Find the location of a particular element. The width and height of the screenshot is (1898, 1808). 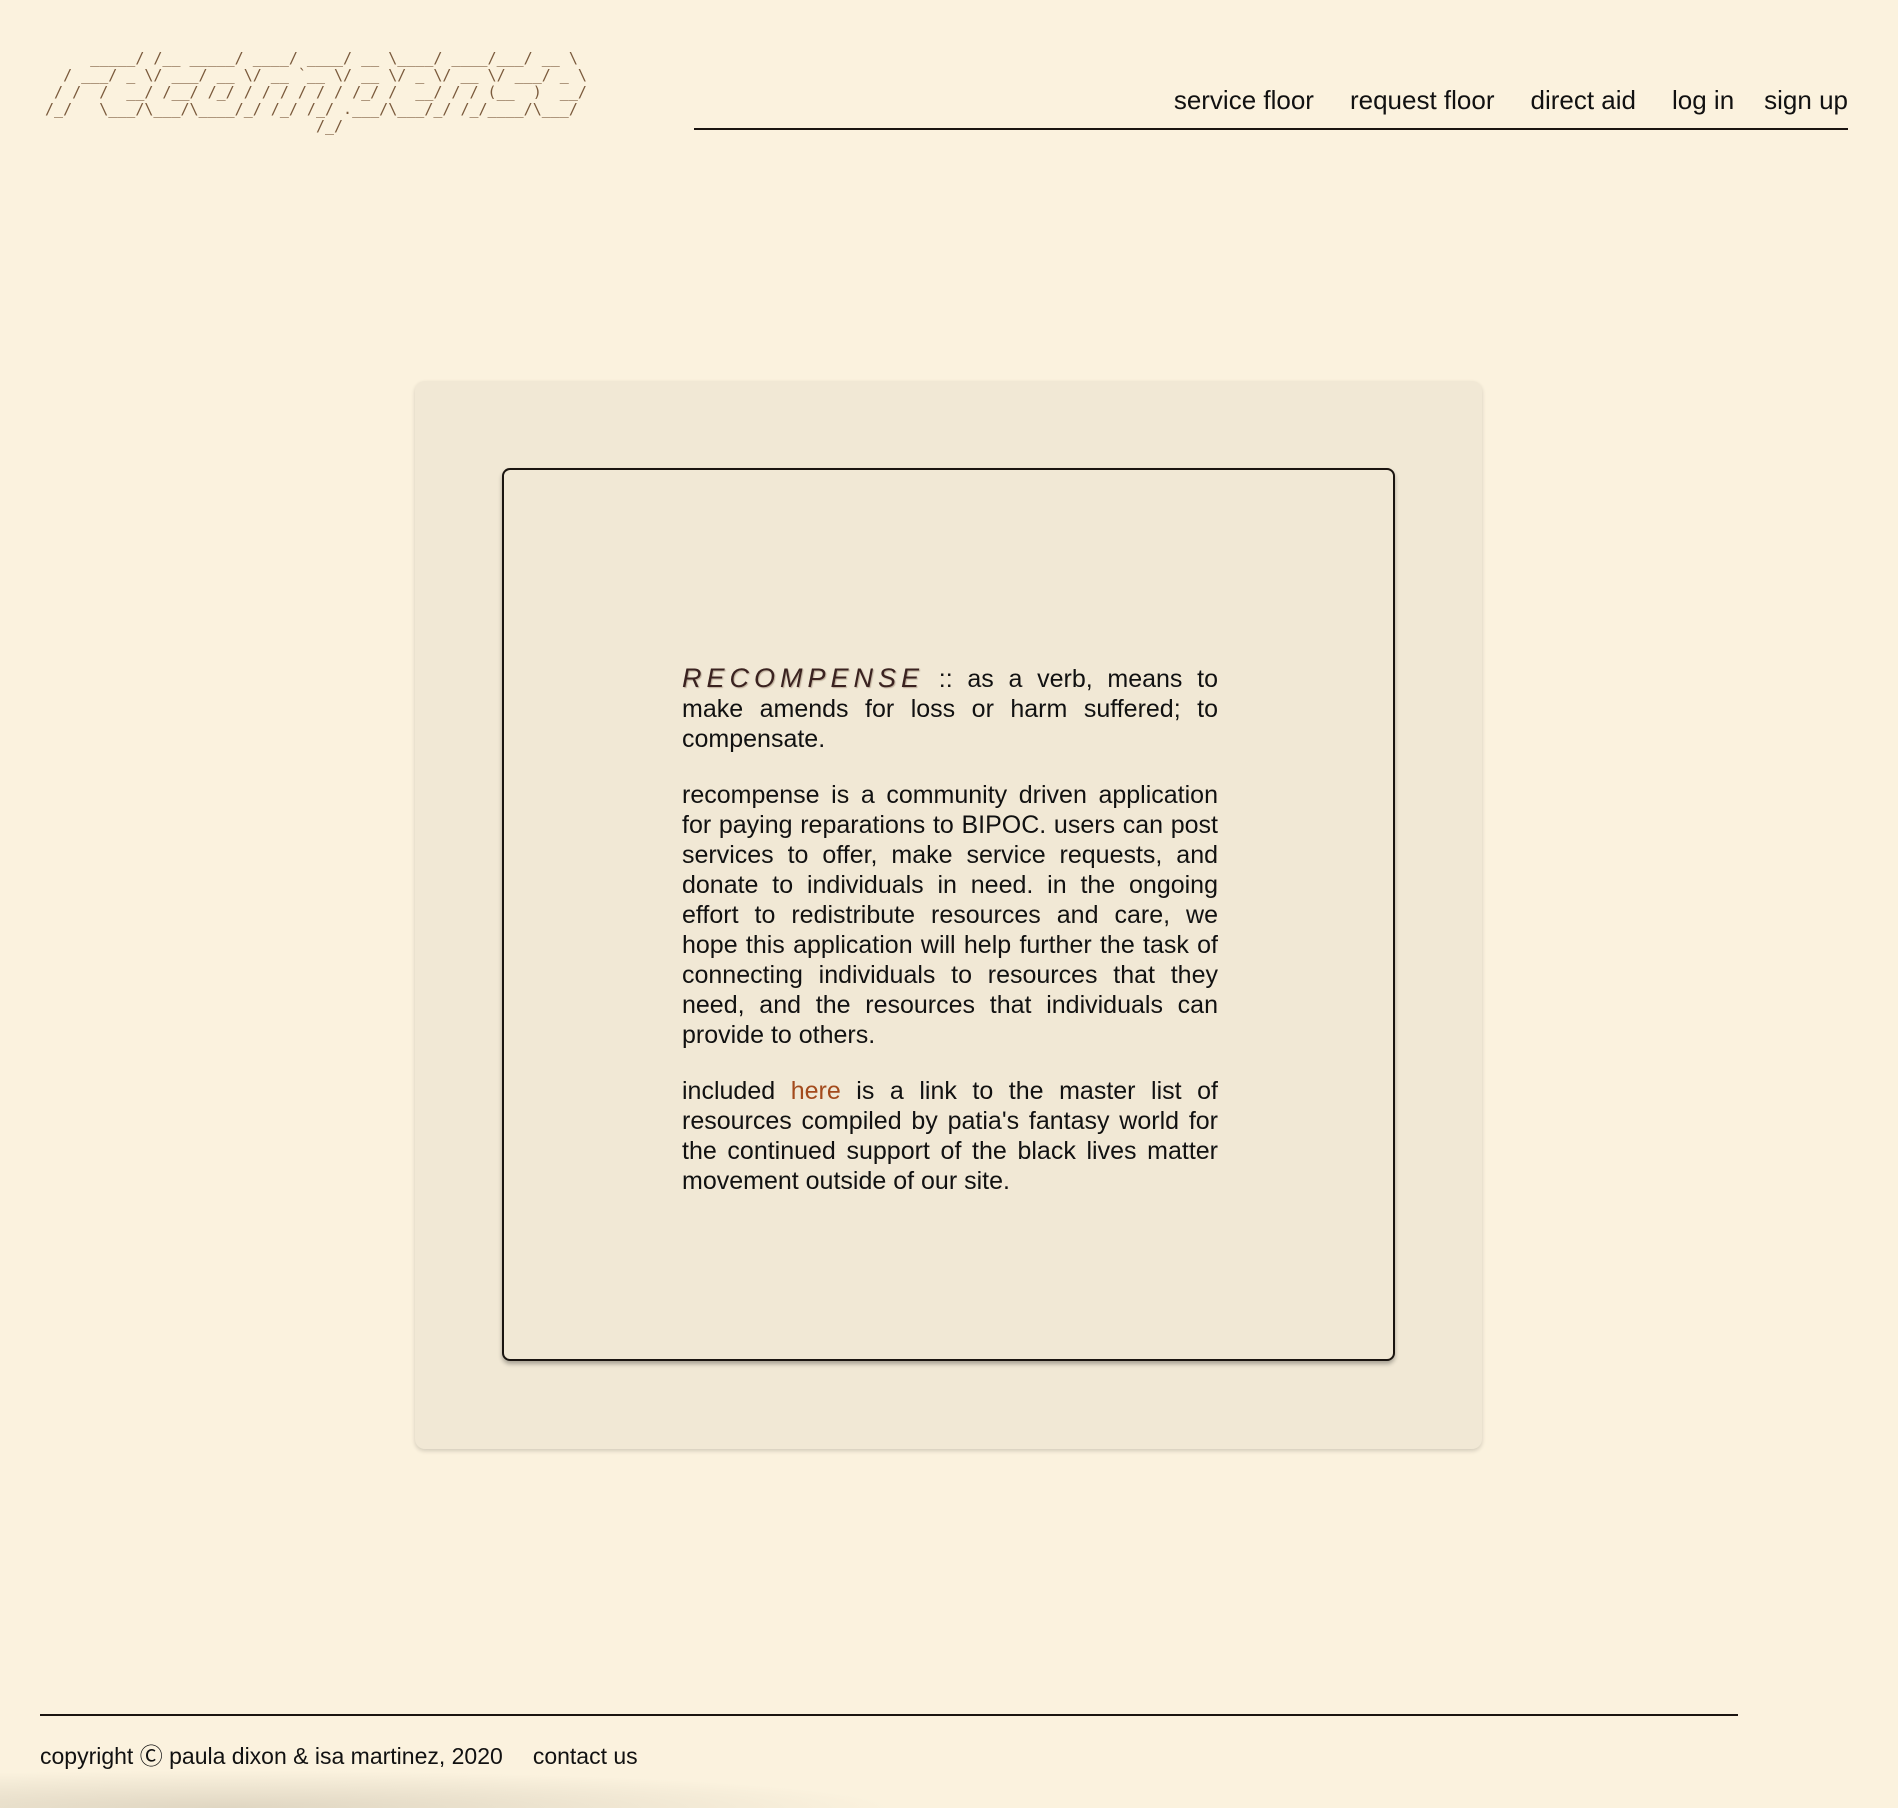

resources-prefix: included is located at coordinates (736, 1091).